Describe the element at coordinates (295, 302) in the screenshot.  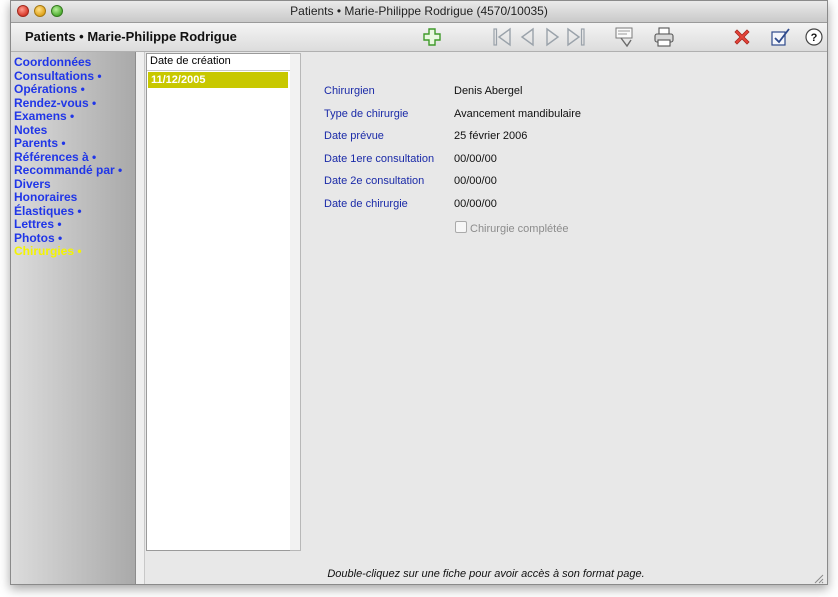
I see `list-scrollbar` at that location.